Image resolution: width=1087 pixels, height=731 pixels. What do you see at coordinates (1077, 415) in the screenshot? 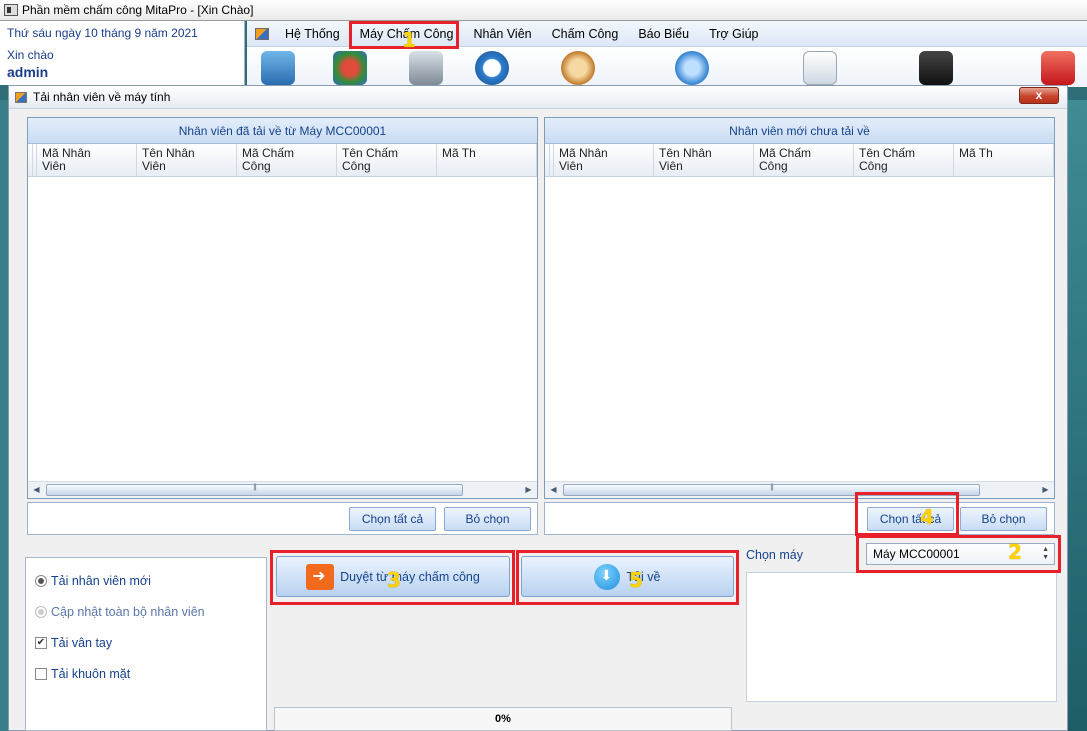
I see `background-wallpaper` at bounding box center [1077, 415].